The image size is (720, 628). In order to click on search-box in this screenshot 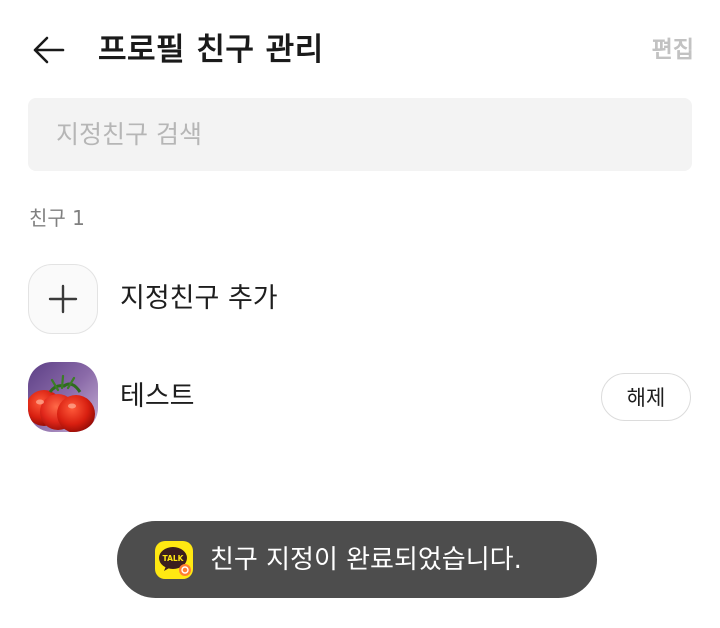, I will do `click(360, 134)`.